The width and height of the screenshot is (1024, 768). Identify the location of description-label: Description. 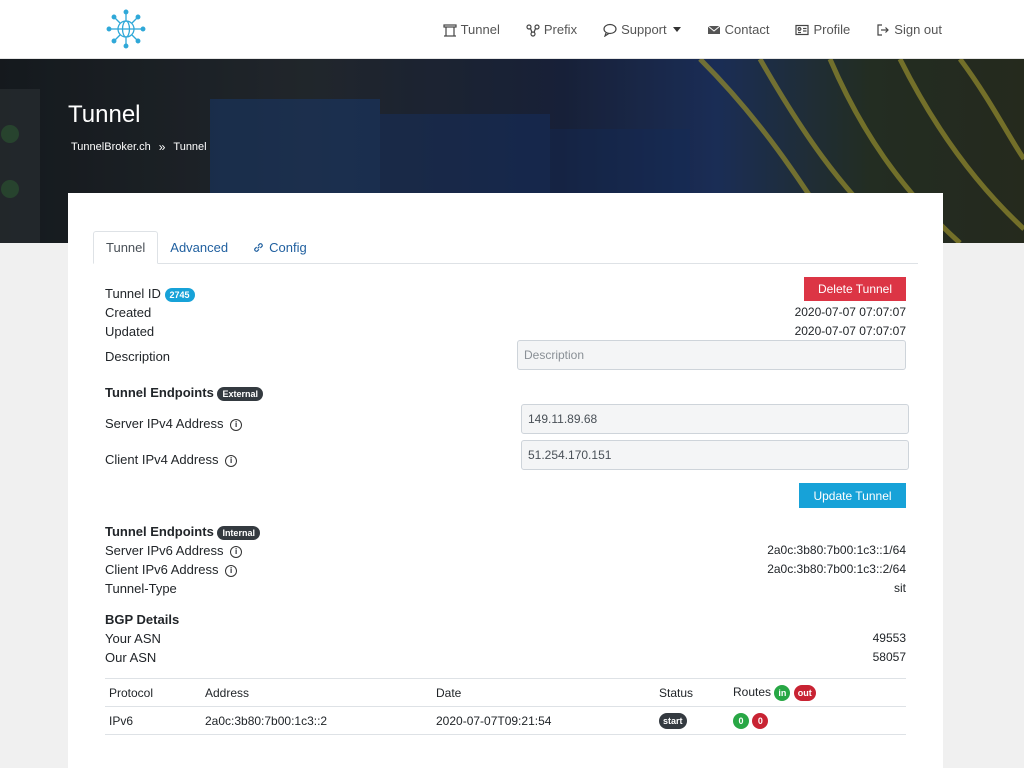
(138, 356).